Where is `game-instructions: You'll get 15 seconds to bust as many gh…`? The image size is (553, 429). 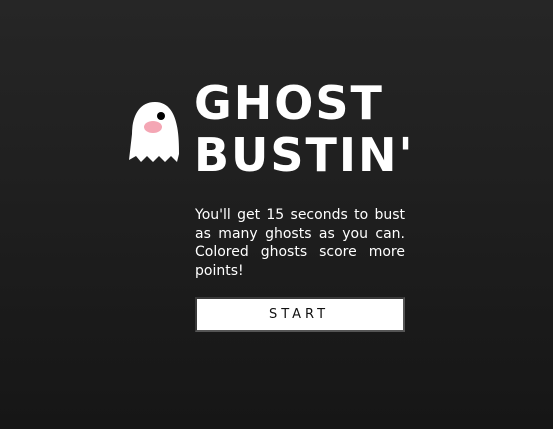
game-instructions: You'll get 15 seconds to bust as many gh… is located at coordinates (300, 243).